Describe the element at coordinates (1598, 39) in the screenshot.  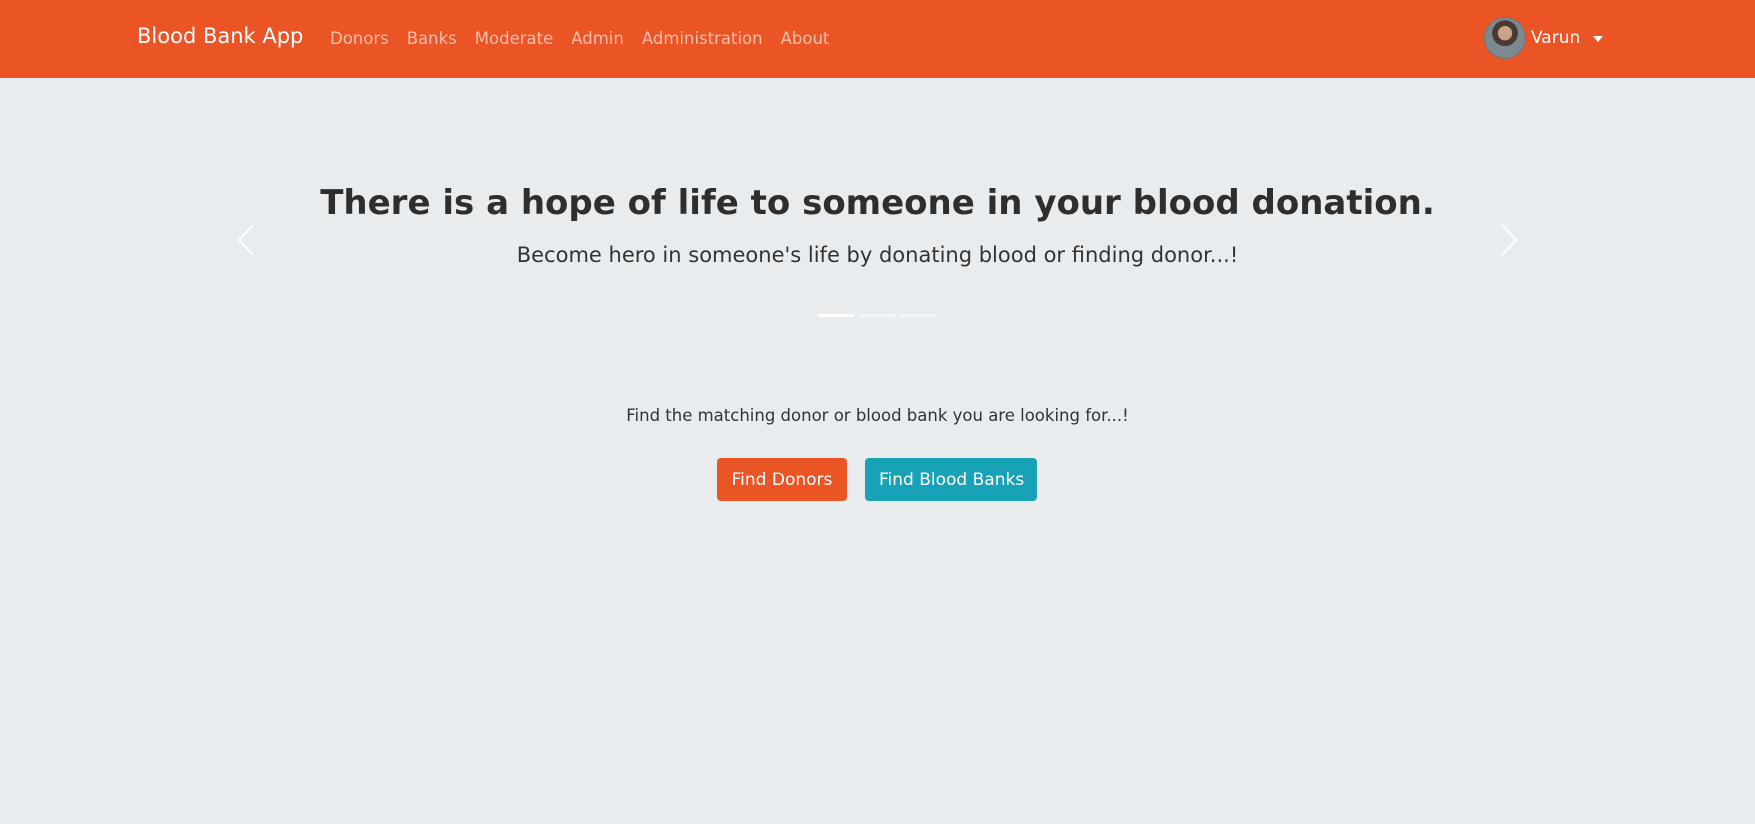
I see `caret-down-icon` at that location.